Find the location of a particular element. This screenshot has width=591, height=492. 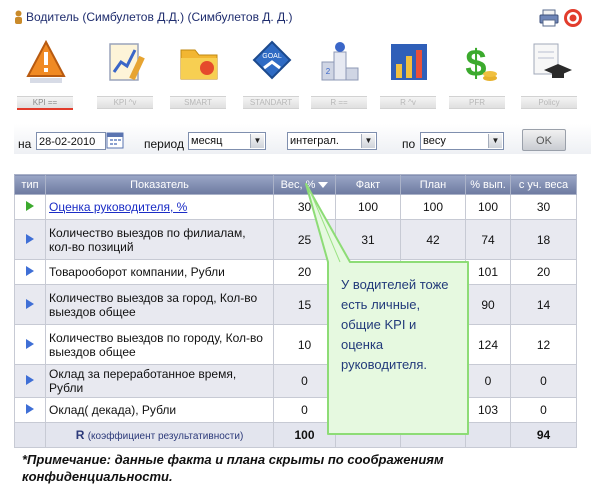

indicator-link: Оценка руководителя, % is located at coordinates (118, 207).